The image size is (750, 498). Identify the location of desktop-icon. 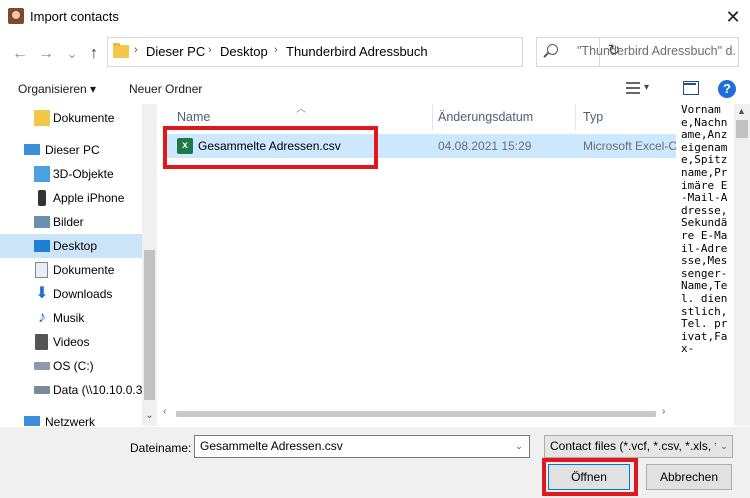
(42, 246).